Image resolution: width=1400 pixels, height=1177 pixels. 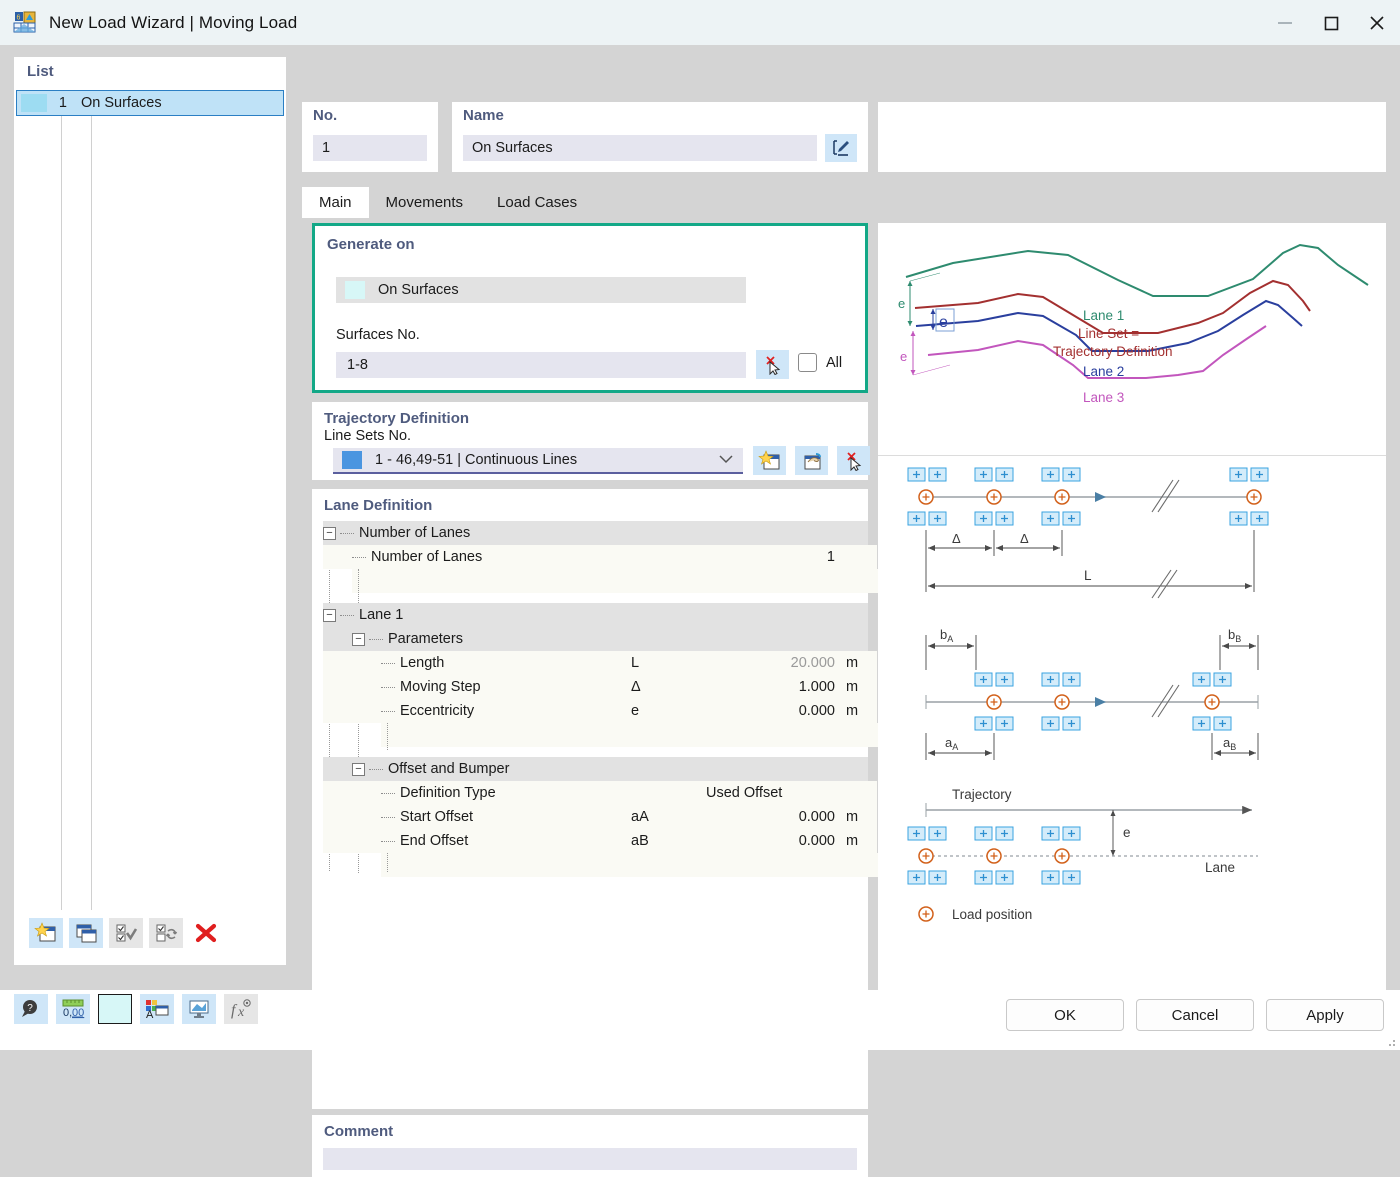 What do you see at coordinates (770, 557) in the screenshot?
I see `tree-row-value: 1` at bounding box center [770, 557].